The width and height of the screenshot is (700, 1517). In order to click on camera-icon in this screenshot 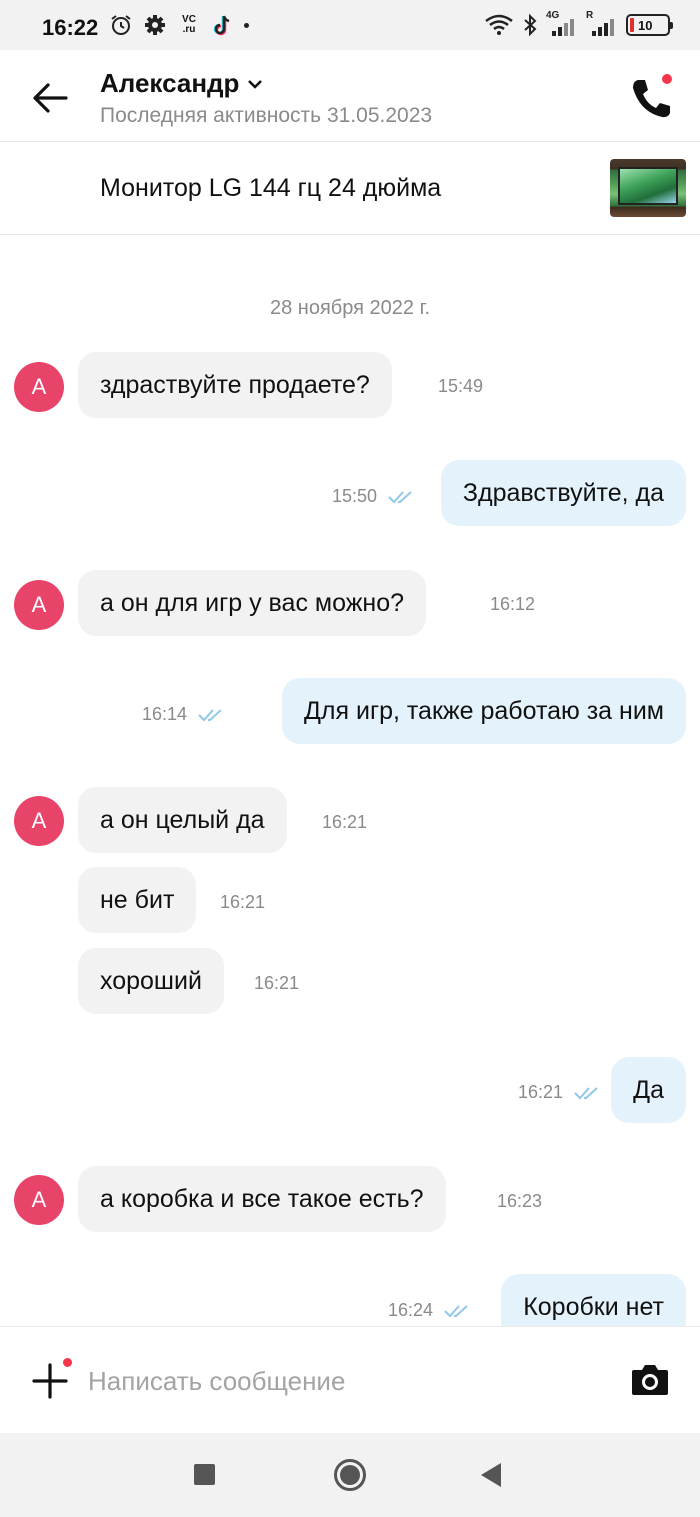, I will do `click(650, 1379)`.